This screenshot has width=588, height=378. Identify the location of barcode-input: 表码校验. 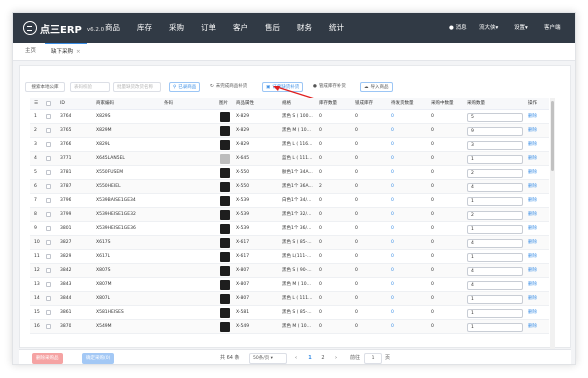
(90, 87).